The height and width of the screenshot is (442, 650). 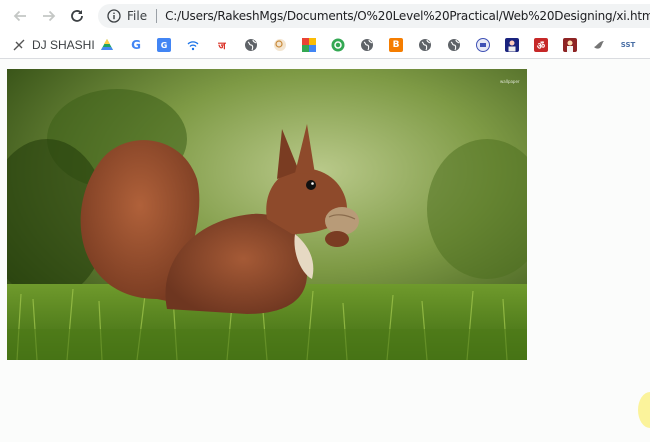 I want to click on bookmark-google: G, so click(x=136, y=45).